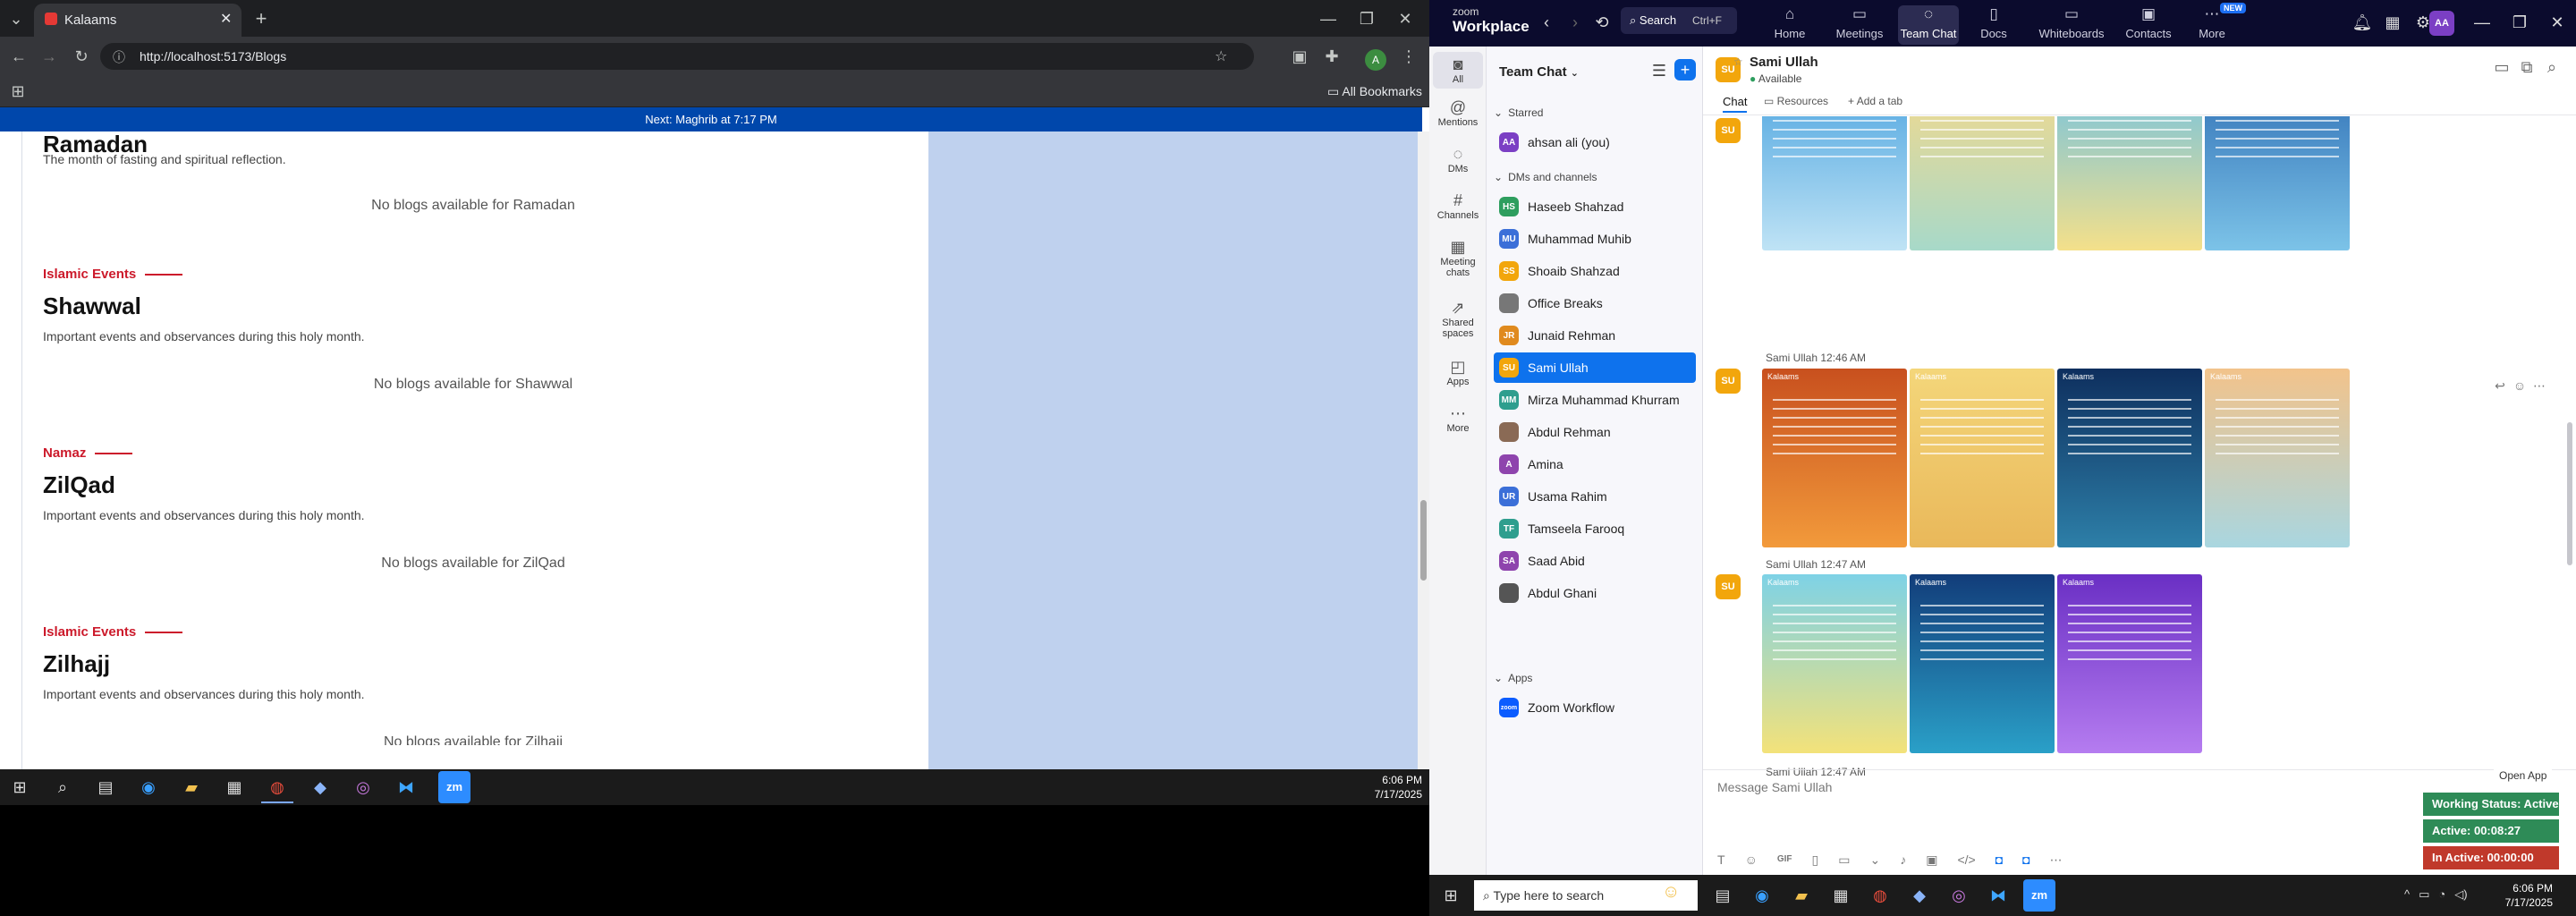 Image resolution: width=2576 pixels, height=916 pixels. What do you see at coordinates (2569, 493) in the screenshot?
I see `chat-scrollbar-thumb` at bounding box center [2569, 493].